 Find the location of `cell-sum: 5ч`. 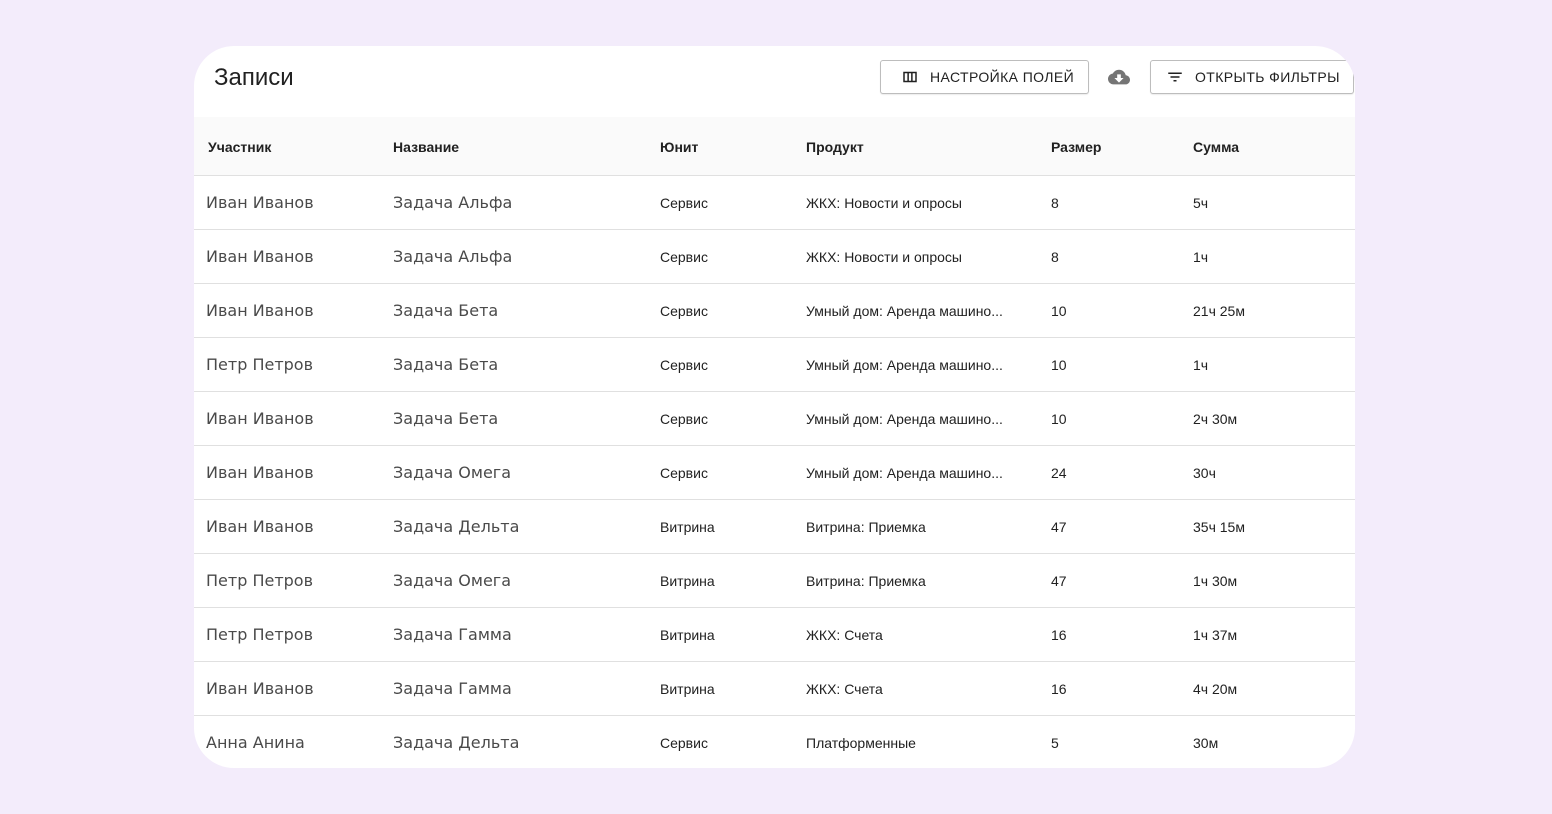

cell-sum: 5ч is located at coordinates (1201, 203).